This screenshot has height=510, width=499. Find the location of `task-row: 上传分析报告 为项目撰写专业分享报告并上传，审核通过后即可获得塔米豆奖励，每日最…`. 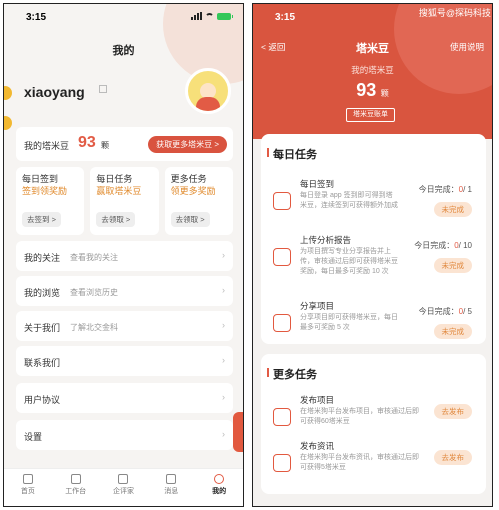

task-row: 上传分析报告 为项目撰写专业分享报告并上传，审核通过后即可获得塔米豆奖励，每日最… is located at coordinates (374, 263).